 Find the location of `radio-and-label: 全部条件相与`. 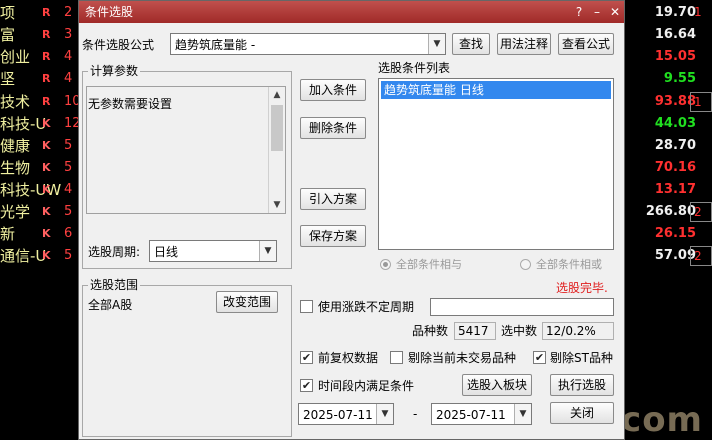

radio-and-label: 全部条件相与 is located at coordinates (429, 264).